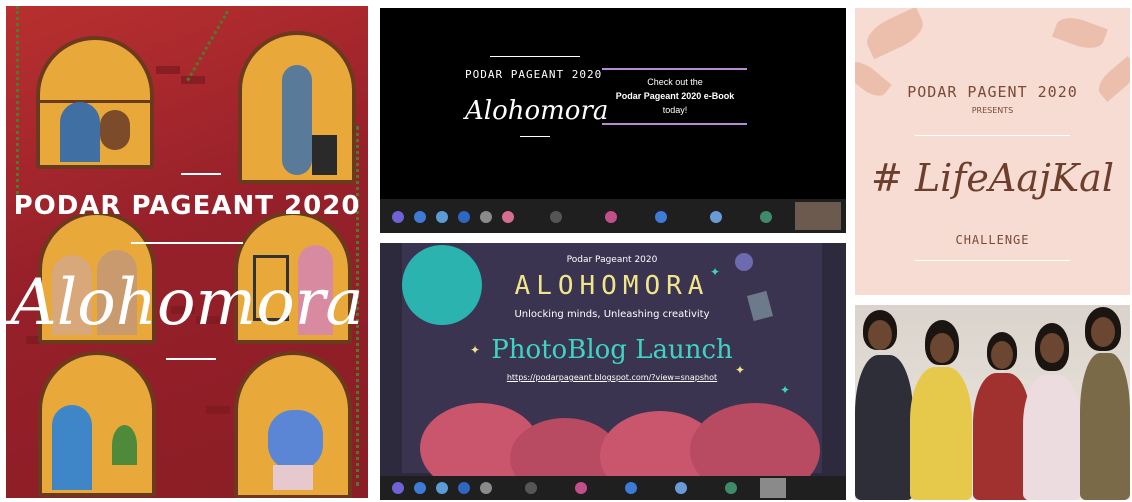  What do you see at coordinates (1103, 332) in the screenshot?
I see `person-5-face` at bounding box center [1103, 332].